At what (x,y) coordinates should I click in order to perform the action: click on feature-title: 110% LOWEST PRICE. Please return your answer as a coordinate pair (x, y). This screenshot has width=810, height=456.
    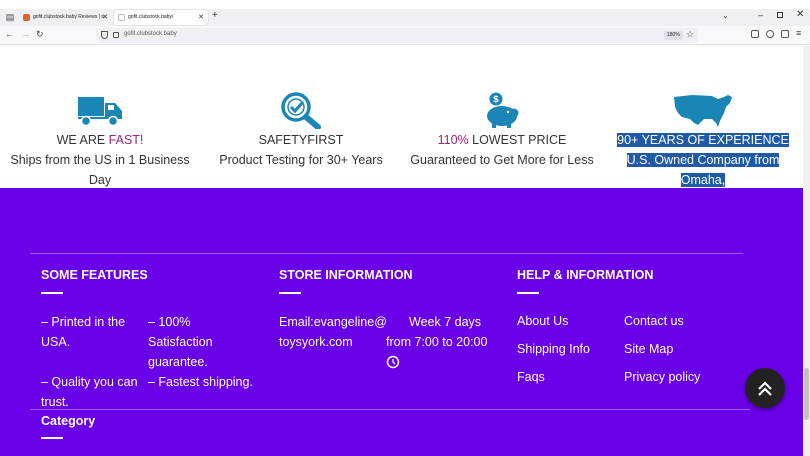
    Looking at the image, I should click on (502, 140).